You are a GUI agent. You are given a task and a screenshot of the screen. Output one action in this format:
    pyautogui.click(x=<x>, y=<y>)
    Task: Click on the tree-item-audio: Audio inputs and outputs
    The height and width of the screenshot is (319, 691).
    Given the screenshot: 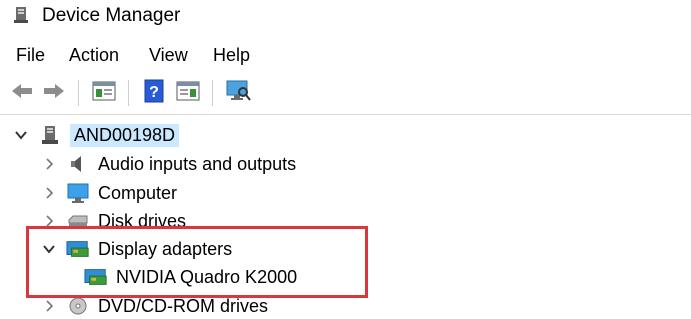 What is the action you would take?
    pyautogui.click(x=168, y=164)
    